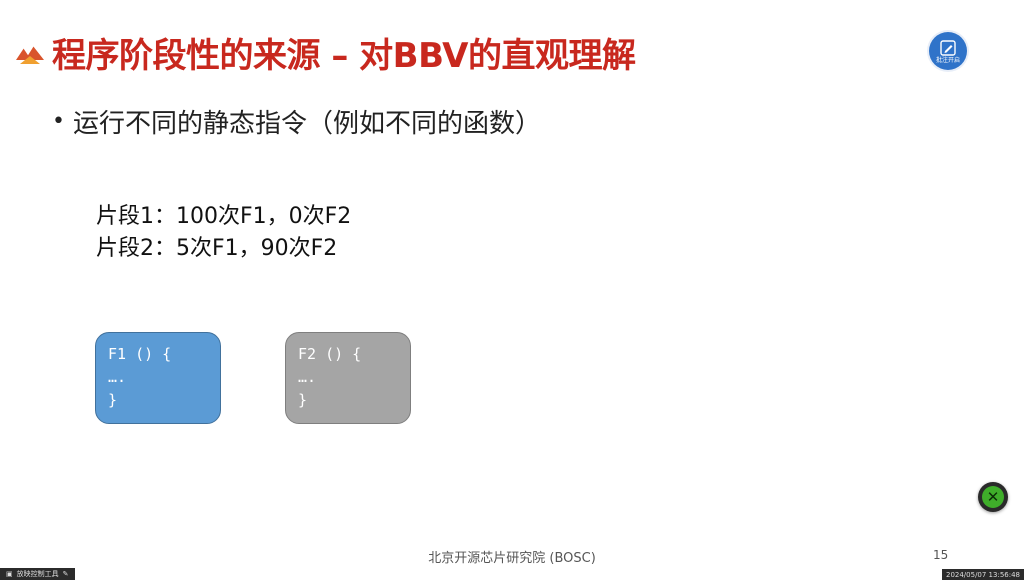 The width and height of the screenshot is (1024, 580). I want to click on close-button: ✕, so click(993, 497).